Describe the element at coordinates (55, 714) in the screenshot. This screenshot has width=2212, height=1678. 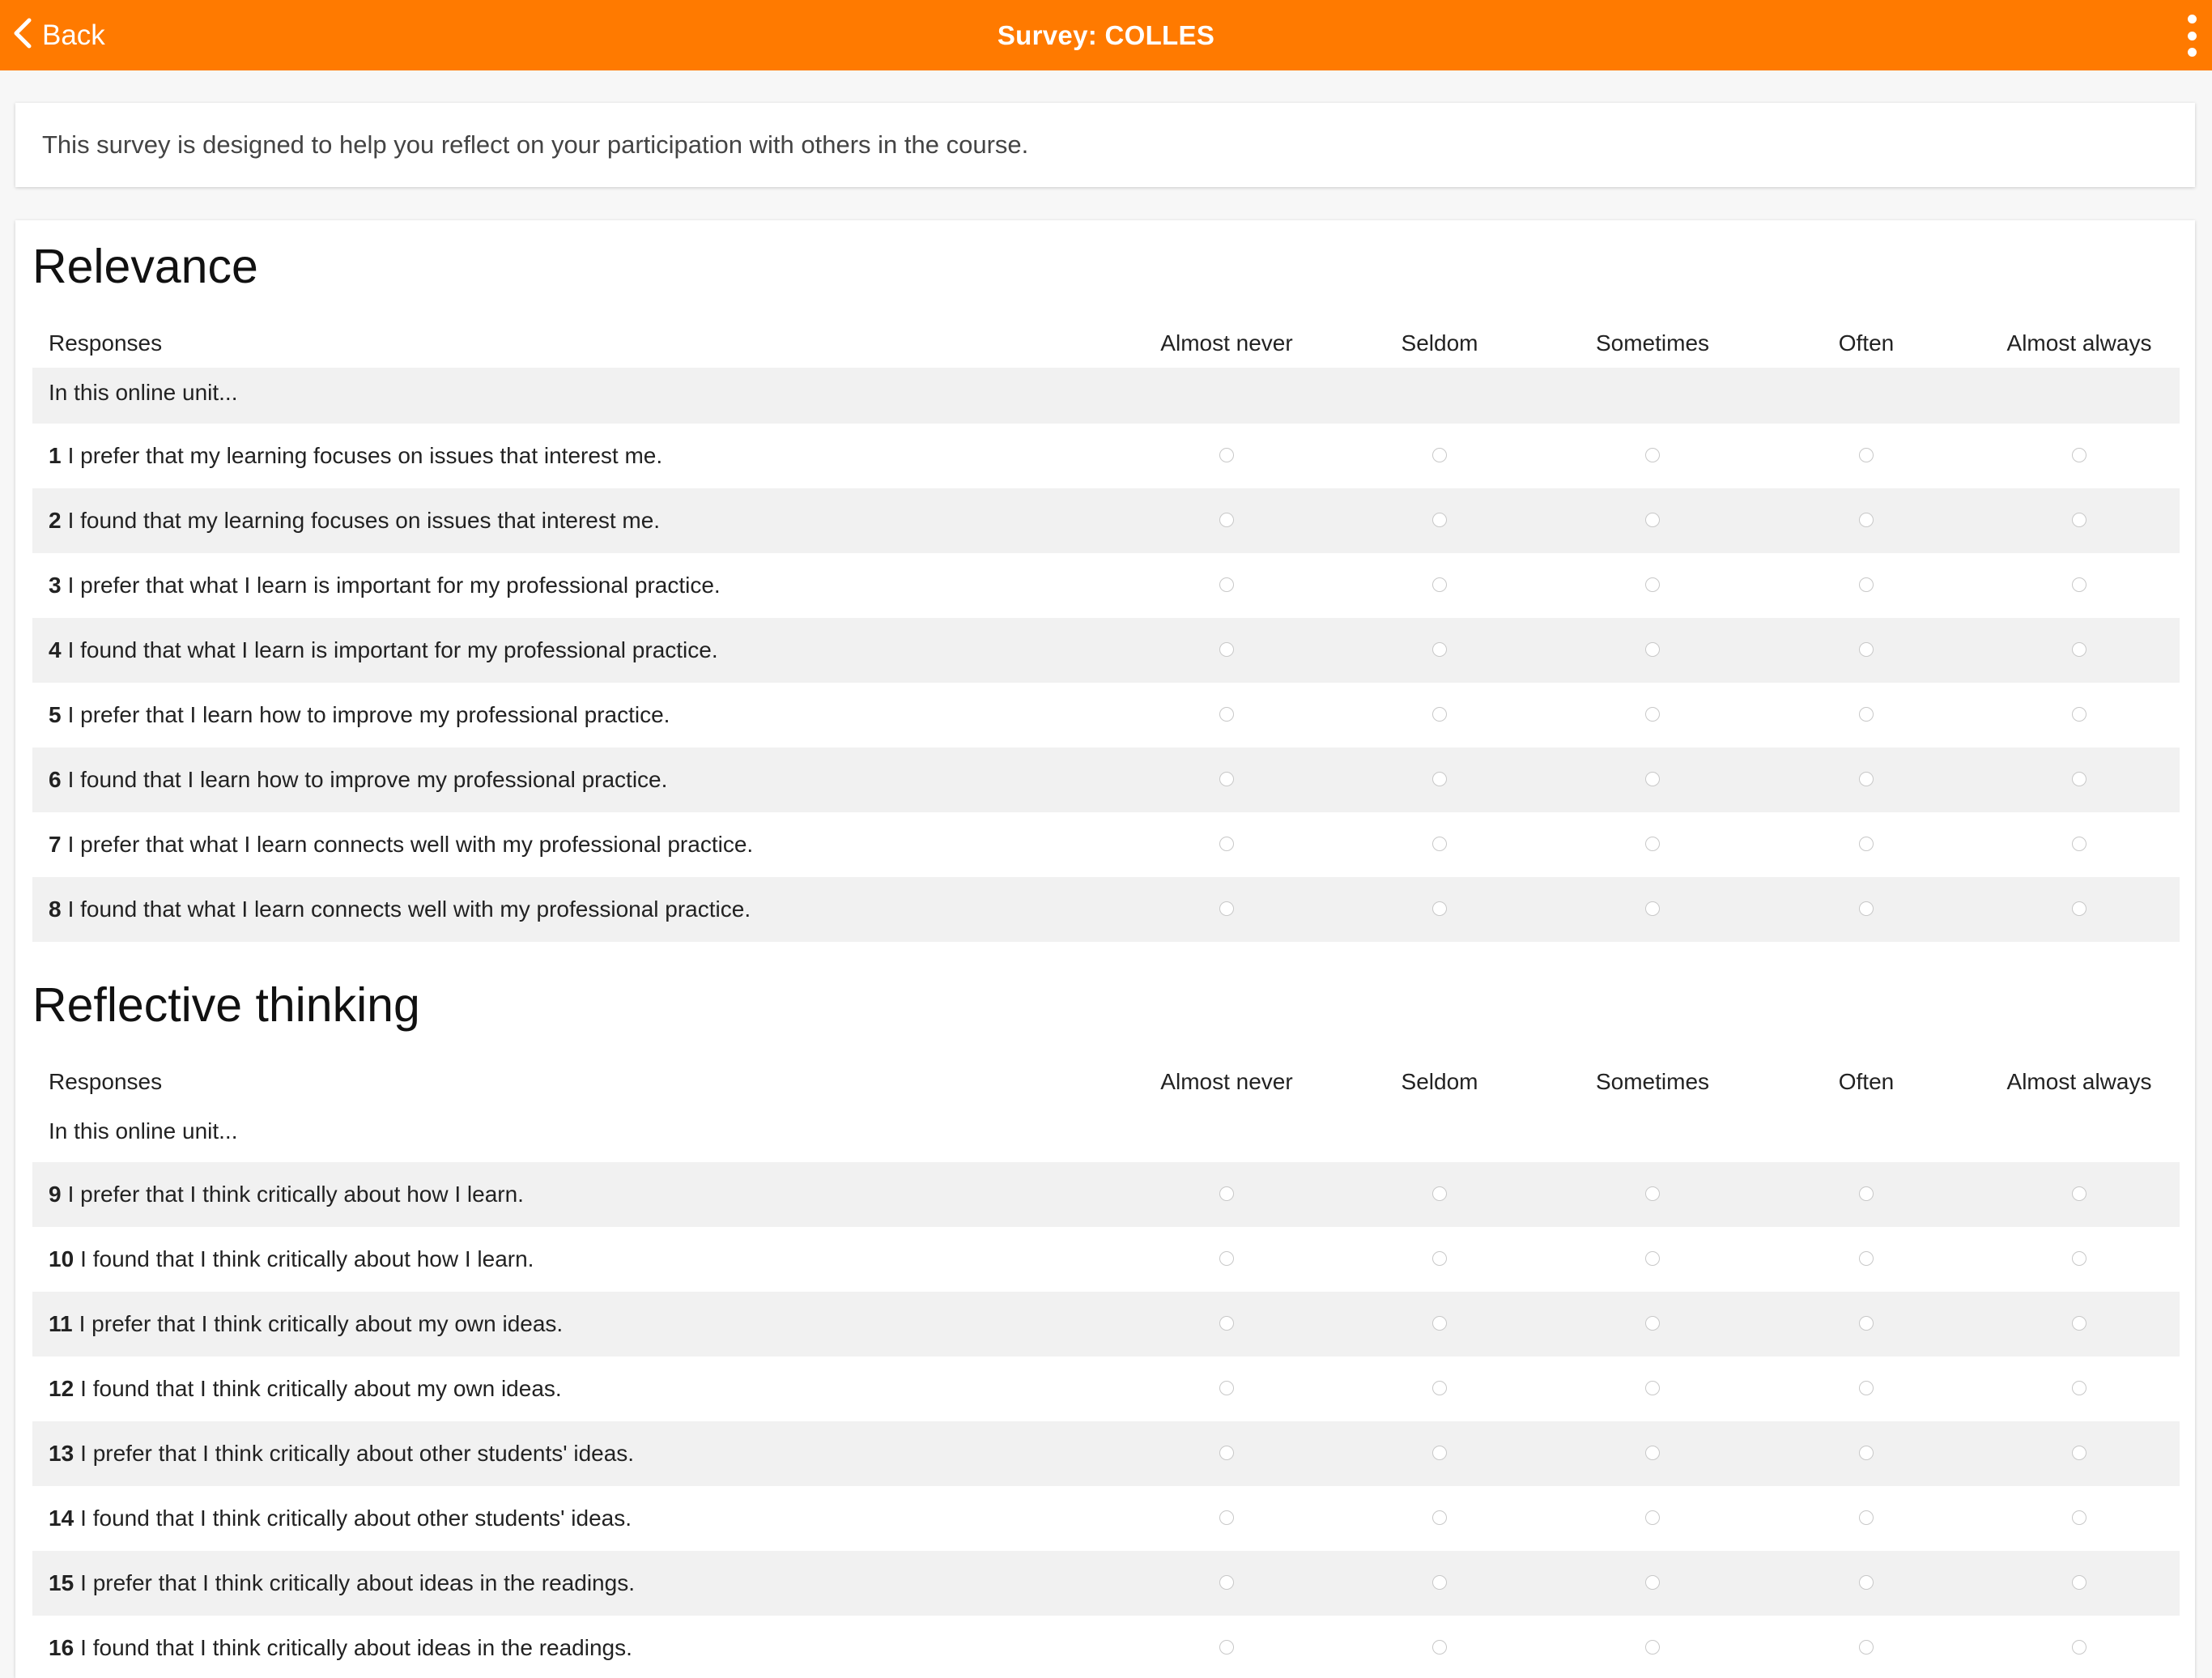
I see `question-number: 5` at that location.